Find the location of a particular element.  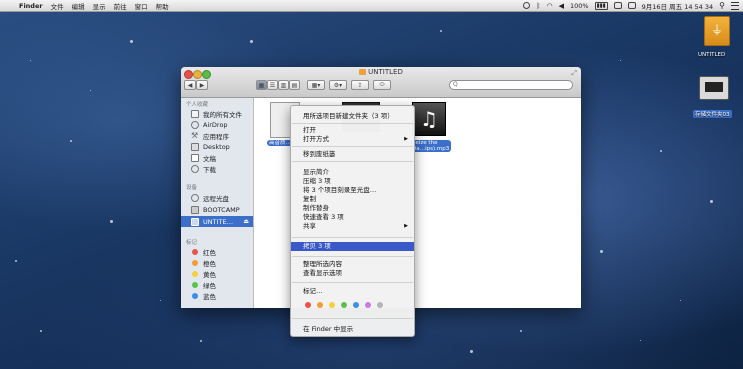

folder-icon is located at coordinates (363, 72).